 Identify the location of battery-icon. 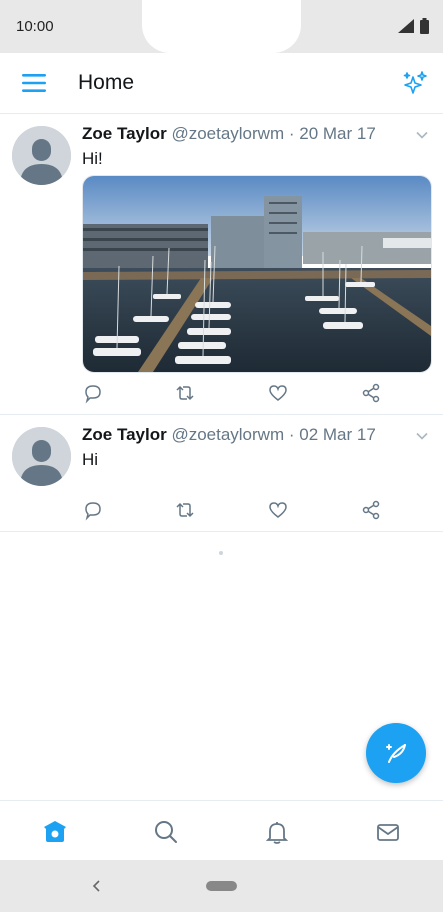
(424, 26).